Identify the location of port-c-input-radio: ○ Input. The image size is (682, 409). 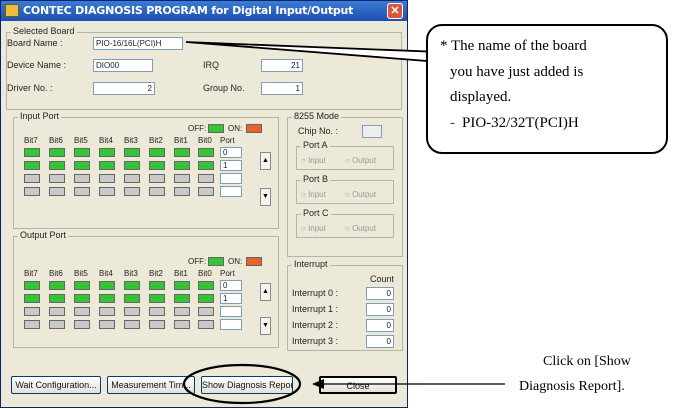
(313, 228).